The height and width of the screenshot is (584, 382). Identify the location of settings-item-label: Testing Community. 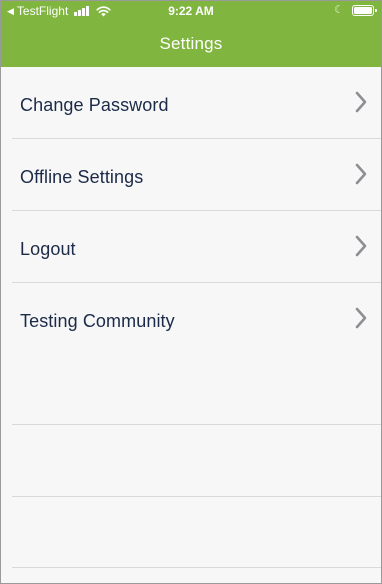
(97, 321).